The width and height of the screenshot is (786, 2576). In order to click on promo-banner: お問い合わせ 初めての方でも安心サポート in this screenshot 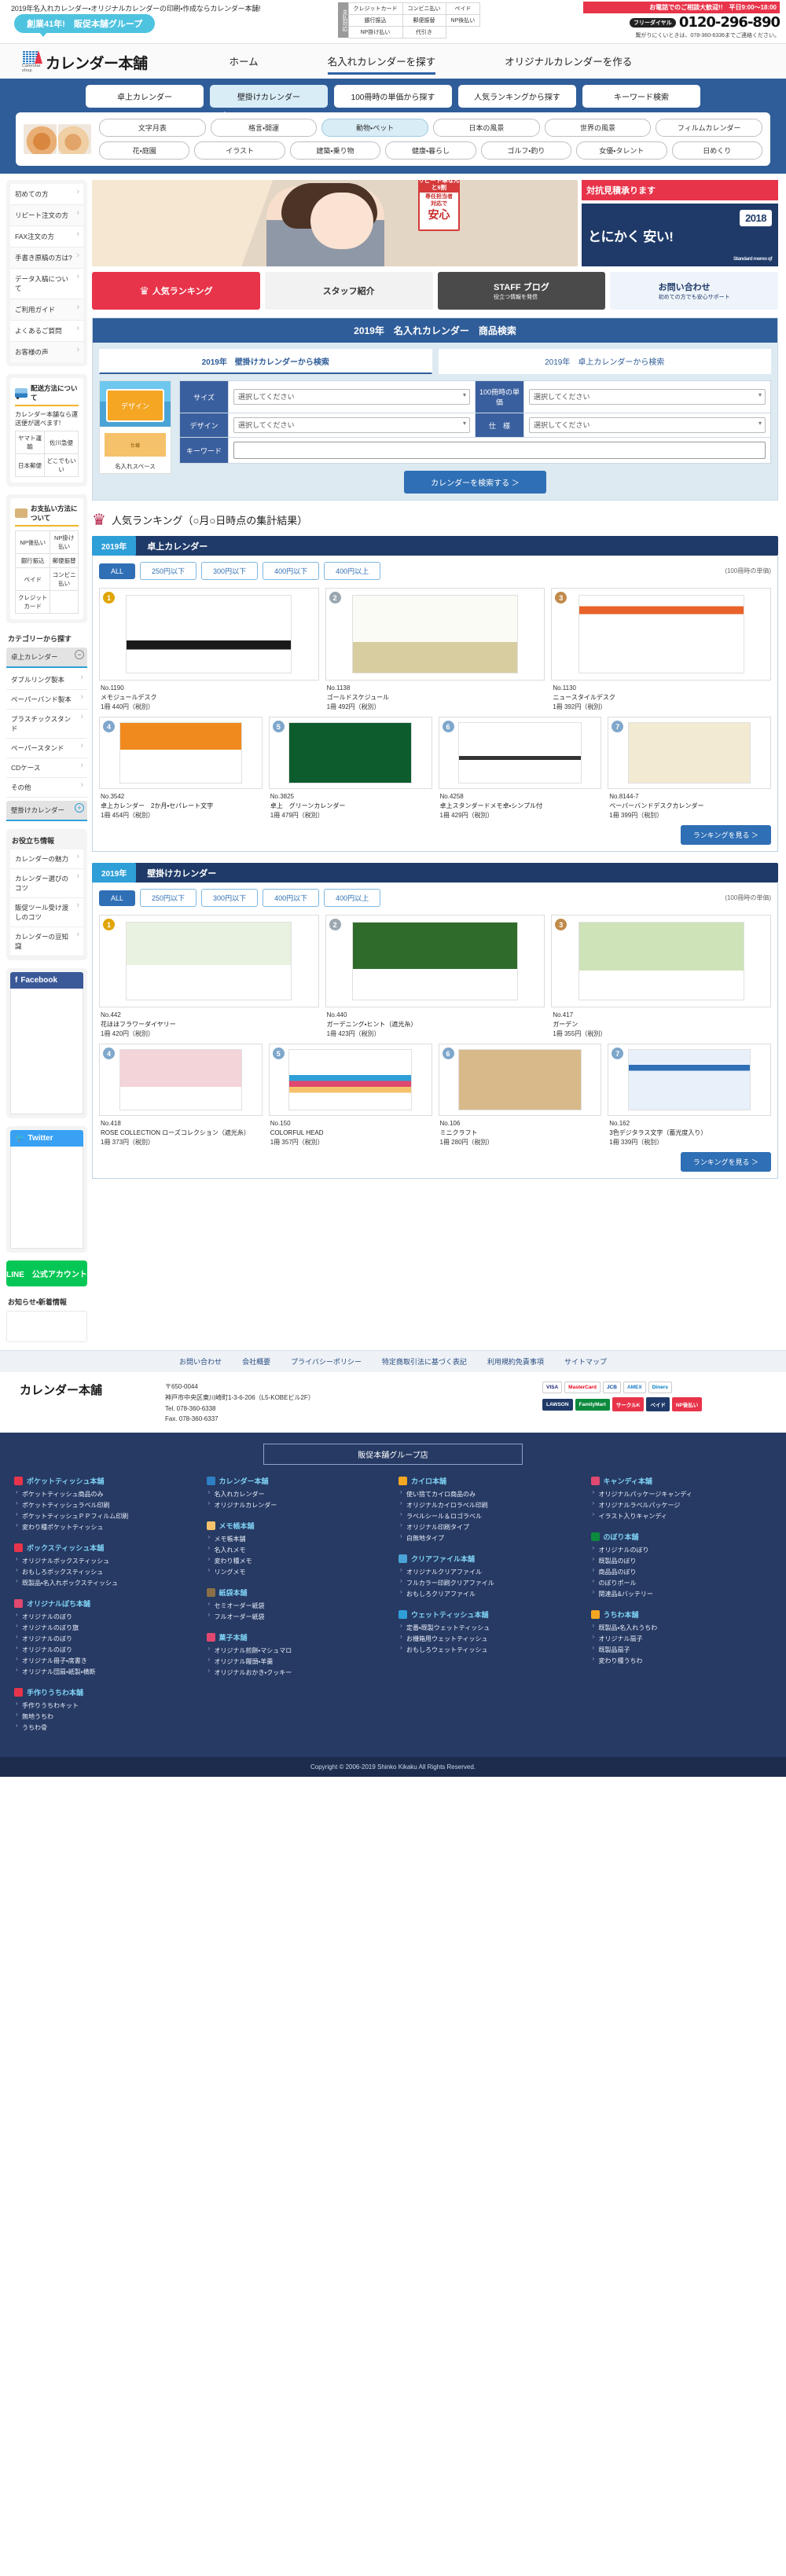, I will do `click(694, 291)`.